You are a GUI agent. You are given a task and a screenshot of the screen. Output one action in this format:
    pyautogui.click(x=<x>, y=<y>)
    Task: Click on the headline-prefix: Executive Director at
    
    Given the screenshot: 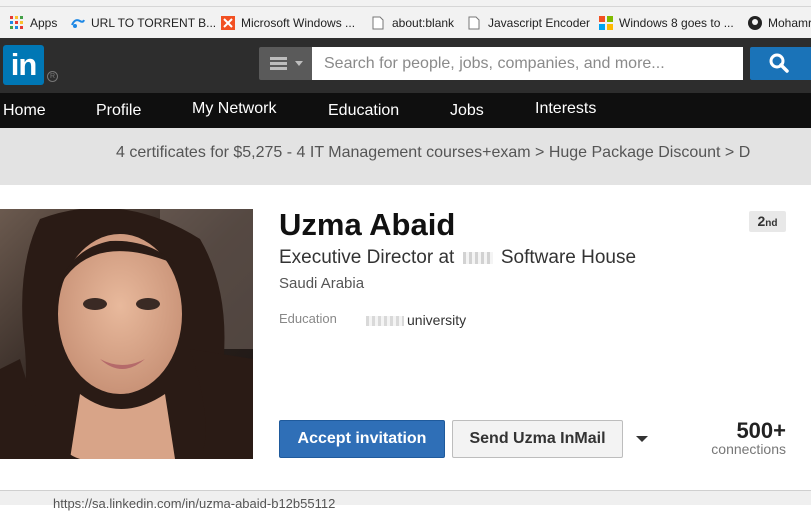 What is the action you would take?
    pyautogui.click(x=367, y=257)
    